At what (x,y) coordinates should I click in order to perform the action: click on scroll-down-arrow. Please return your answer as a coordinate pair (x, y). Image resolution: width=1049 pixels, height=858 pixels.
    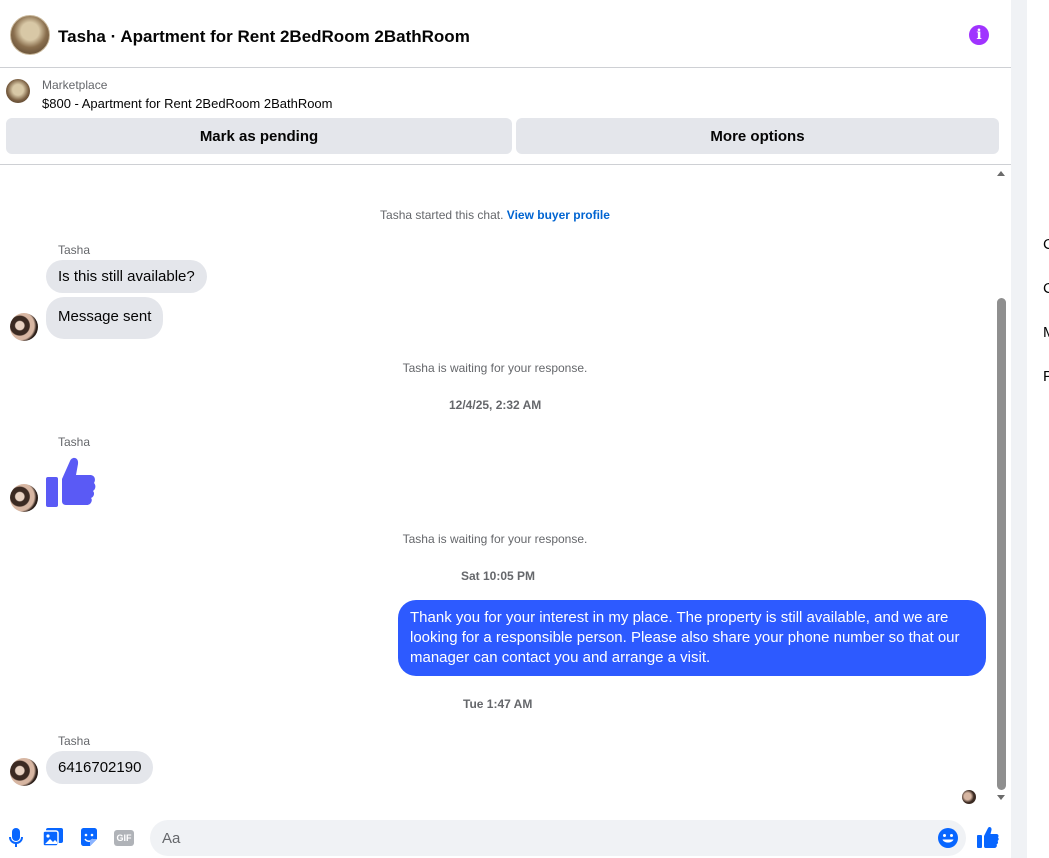
    Looking at the image, I should click on (1001, 797).